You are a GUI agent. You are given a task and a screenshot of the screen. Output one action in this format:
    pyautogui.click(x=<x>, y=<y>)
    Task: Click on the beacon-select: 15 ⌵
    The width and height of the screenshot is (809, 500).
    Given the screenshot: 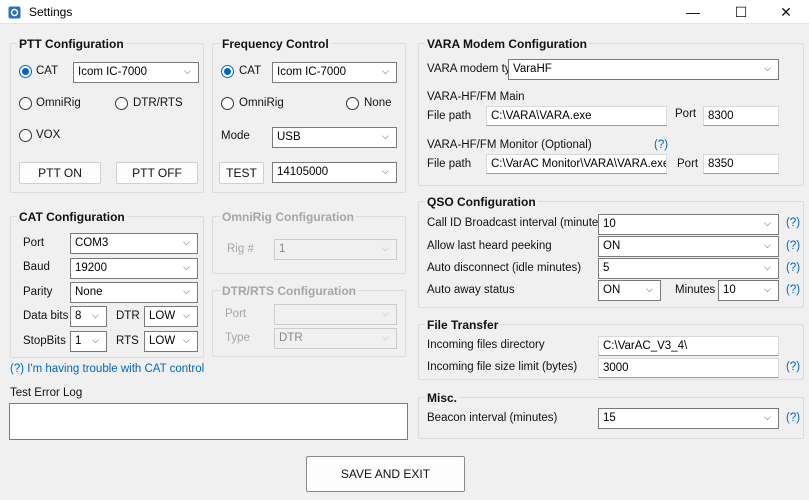 What is the action you would take?
    pyautogui.click(x=688, y=418)
    